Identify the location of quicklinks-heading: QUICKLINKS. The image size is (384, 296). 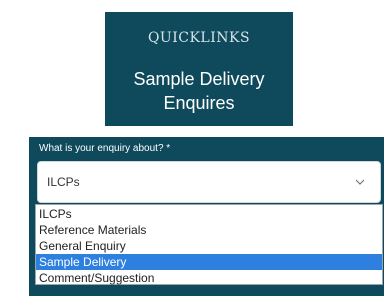
(199, 38).